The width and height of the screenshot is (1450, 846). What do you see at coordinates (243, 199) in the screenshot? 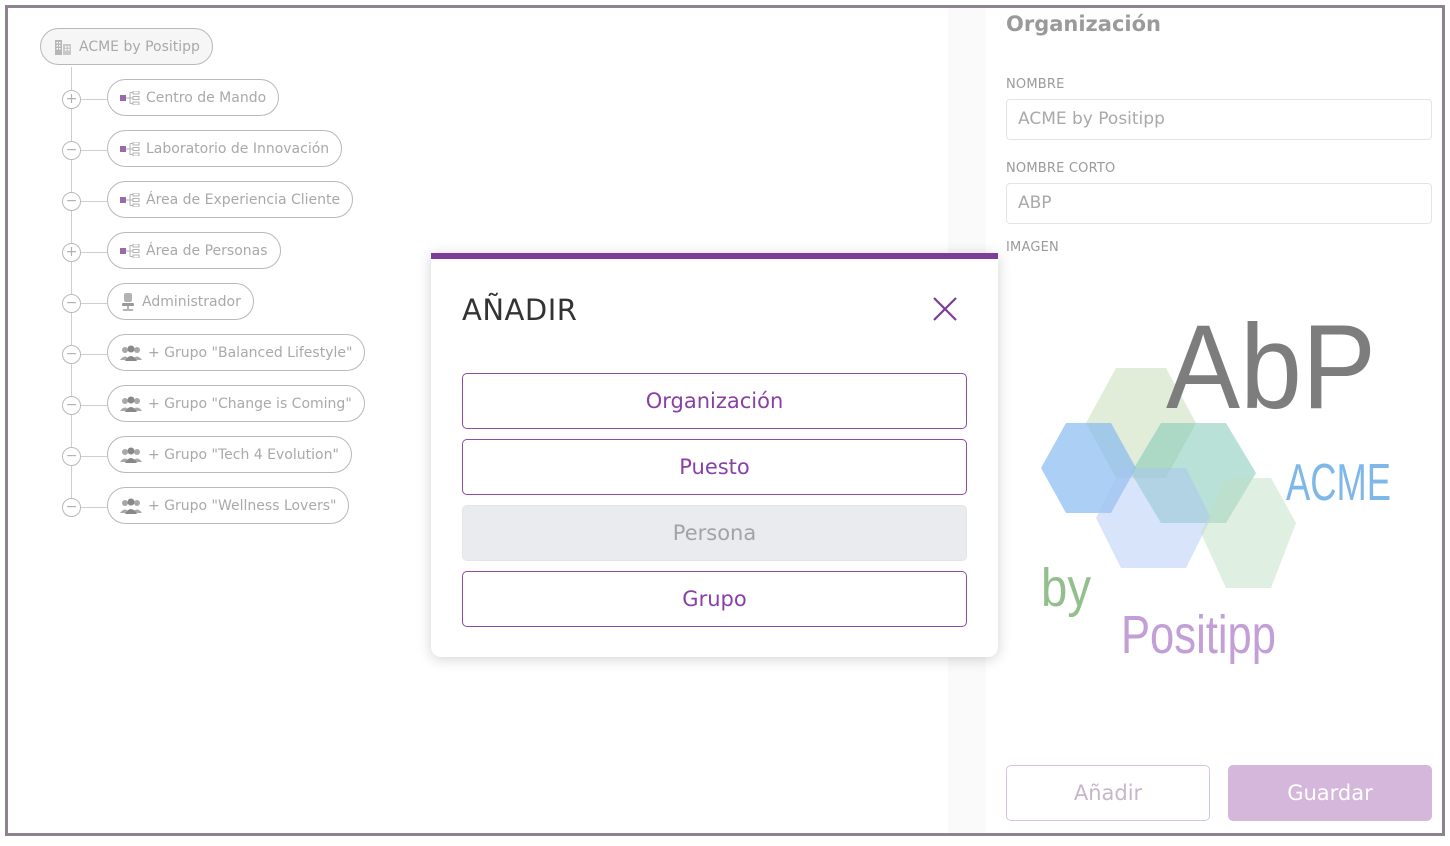
I see `tree-node-label: Área de Experiencia Cliente` at bounding box center [243, 199].